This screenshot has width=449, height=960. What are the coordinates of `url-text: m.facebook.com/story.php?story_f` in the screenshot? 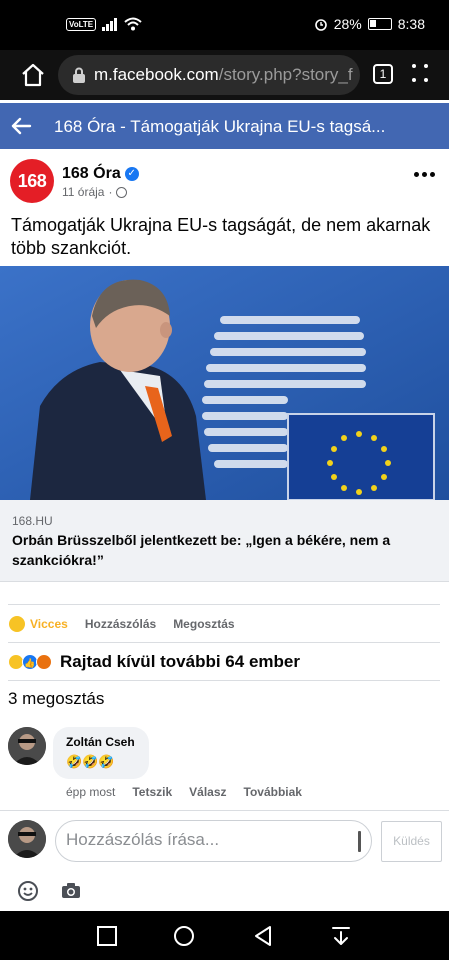 It's located at (223, 74).